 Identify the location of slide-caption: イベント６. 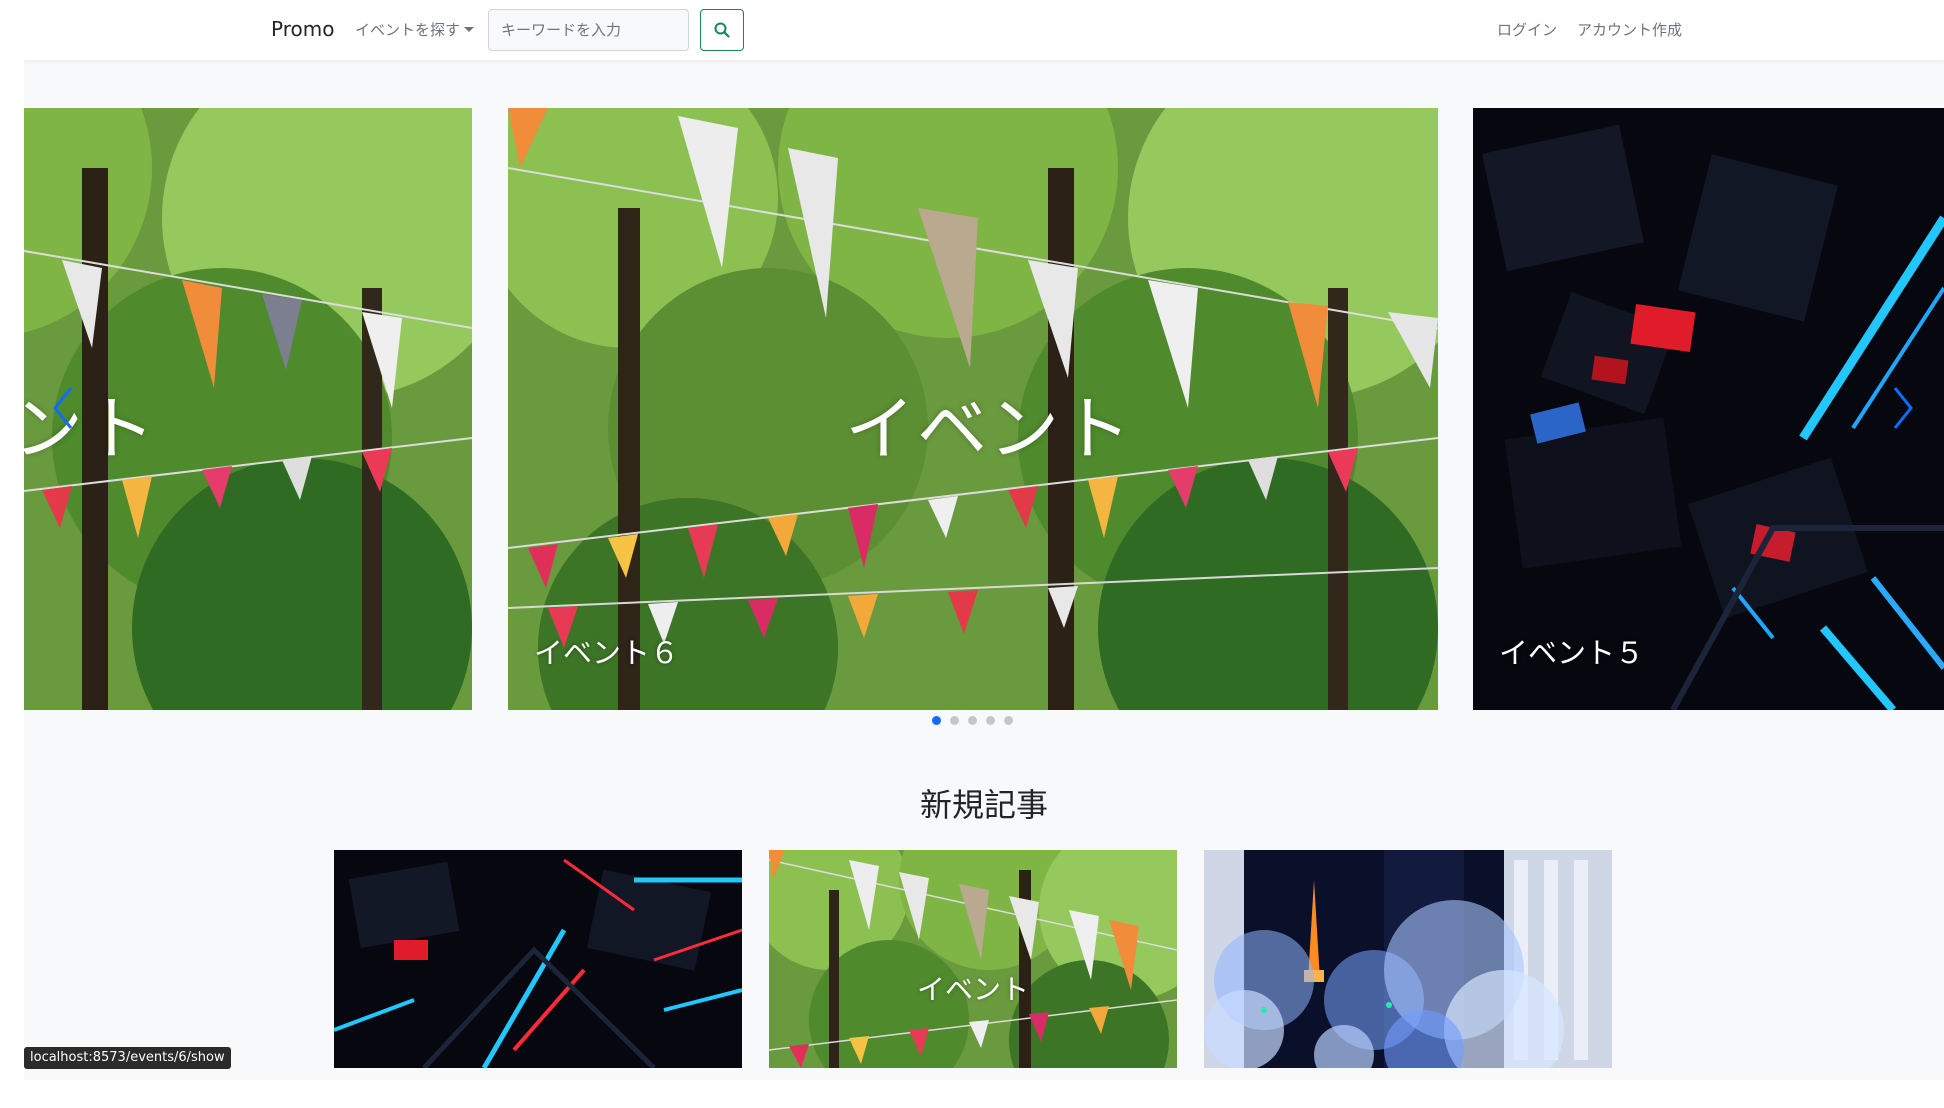
(607, 653).